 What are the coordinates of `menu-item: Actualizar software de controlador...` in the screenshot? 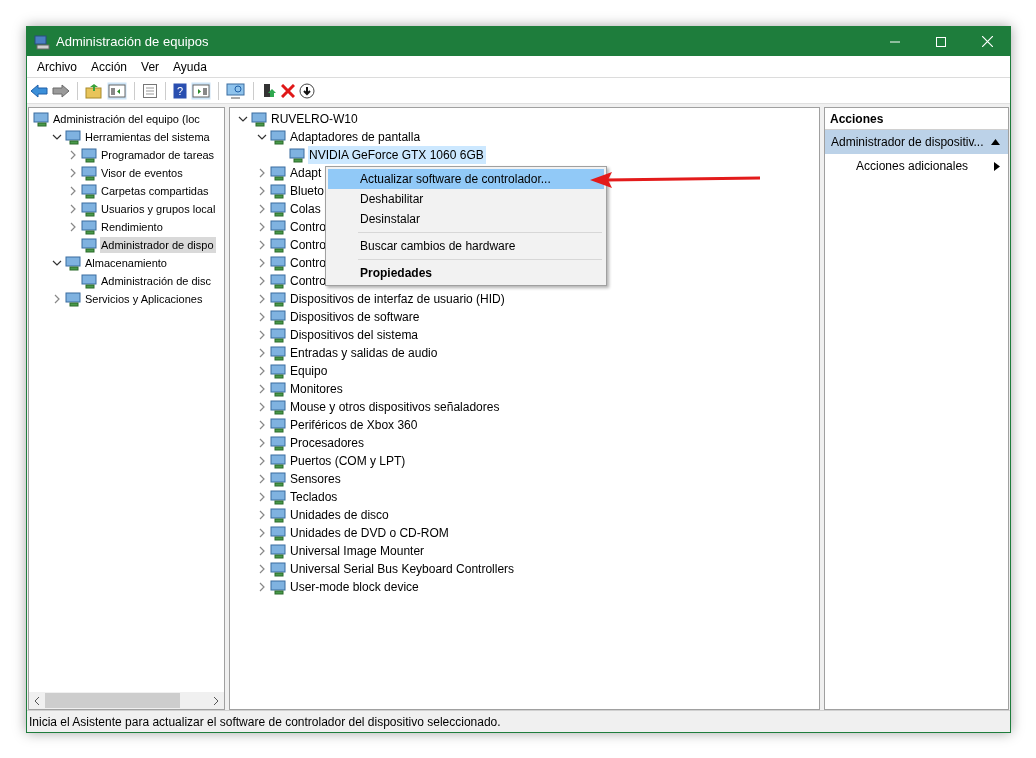 It's located at (466, 179).